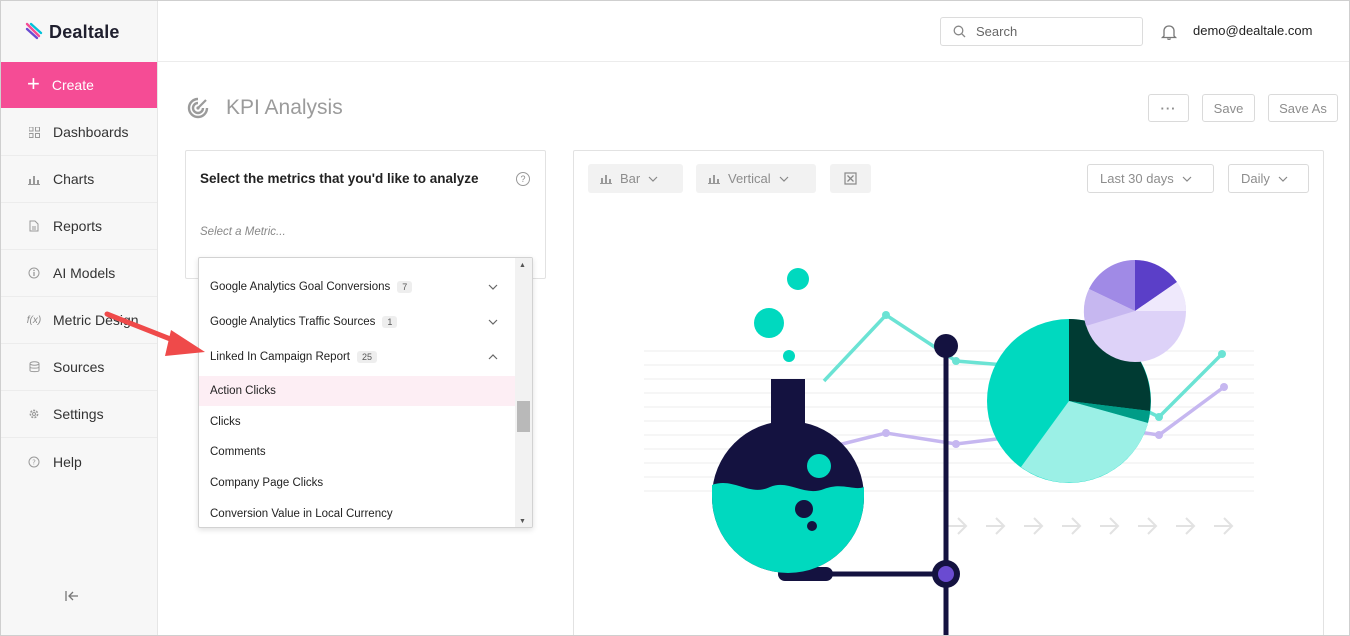 The height and width of the screenshot is (636, 1350). I want to click on dropdown-item-company-page-clicks: Company Page Clicks, so click(357, 483).